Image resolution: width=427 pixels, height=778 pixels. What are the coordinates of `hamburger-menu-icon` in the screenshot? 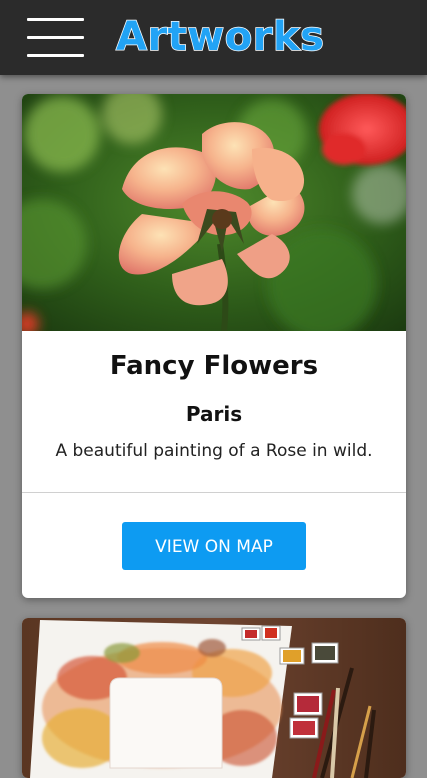 It's located at (55, 38).